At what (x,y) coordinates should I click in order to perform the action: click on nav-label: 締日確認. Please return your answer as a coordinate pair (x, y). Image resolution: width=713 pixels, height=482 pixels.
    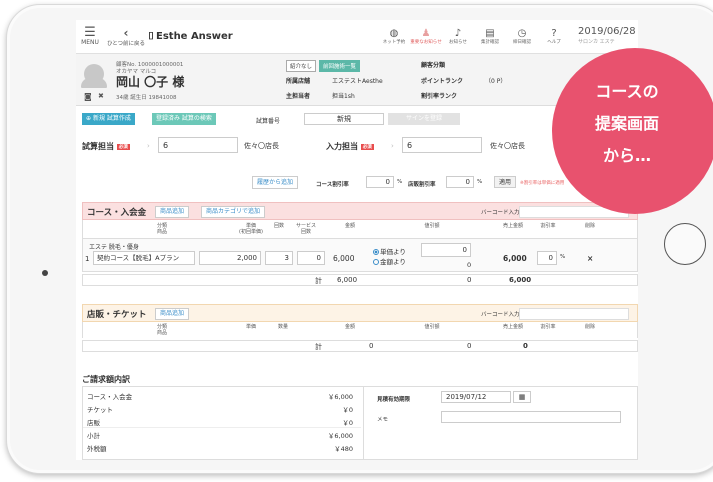
    Looking at the image, I should click on (522, 42).